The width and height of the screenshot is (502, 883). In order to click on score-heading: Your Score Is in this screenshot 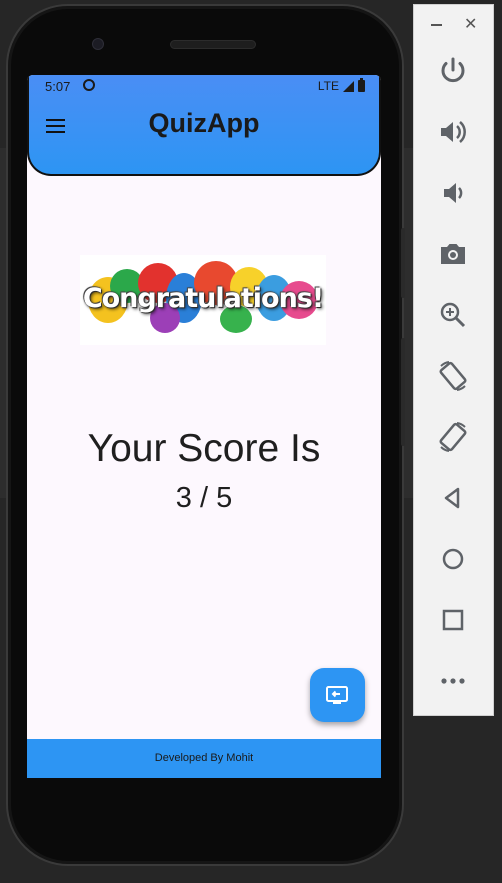, I will do `click(204, 448)`.